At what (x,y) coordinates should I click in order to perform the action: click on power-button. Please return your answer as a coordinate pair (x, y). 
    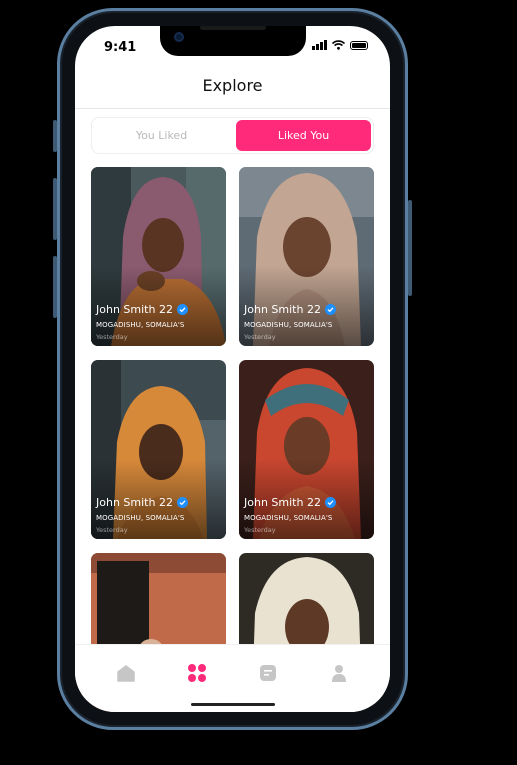
    Looking at the image, I should click on (410, 248).